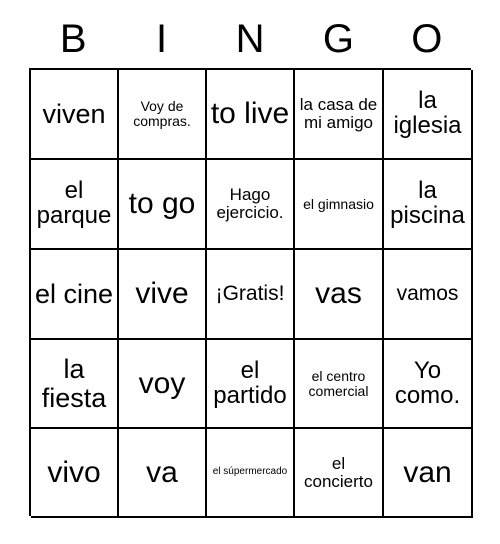 The image size is (500, 544). I want to click on bingo-cell-text: el súpermercado, so click(250, 472).